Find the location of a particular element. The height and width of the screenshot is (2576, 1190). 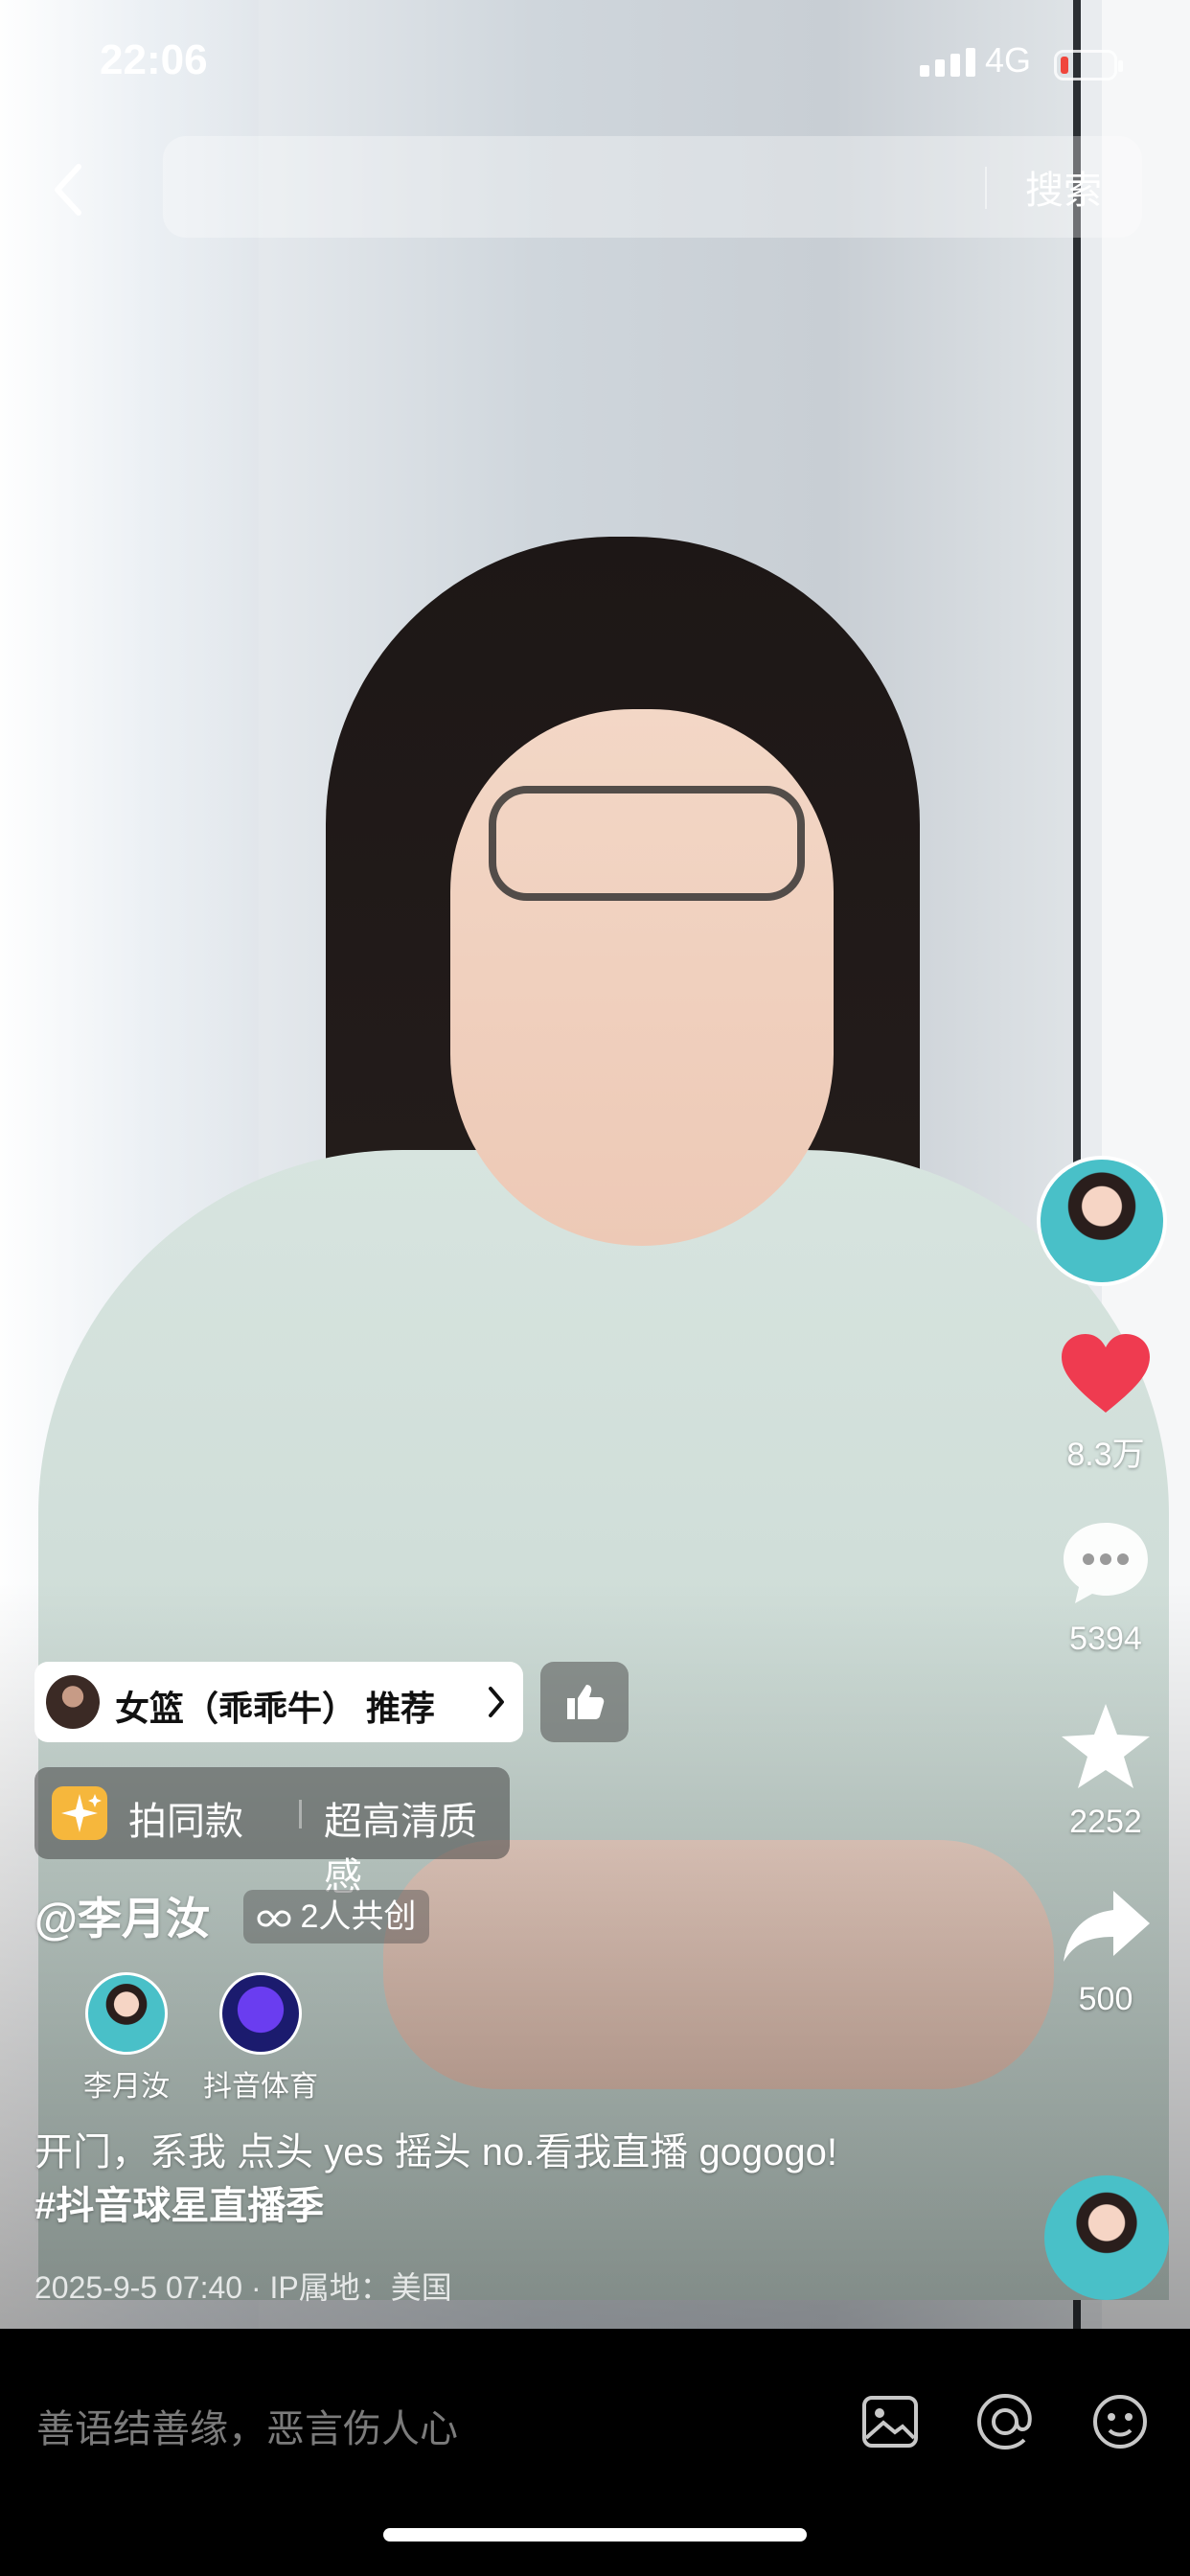

battery-icon is located at coordinates (1089, 65).